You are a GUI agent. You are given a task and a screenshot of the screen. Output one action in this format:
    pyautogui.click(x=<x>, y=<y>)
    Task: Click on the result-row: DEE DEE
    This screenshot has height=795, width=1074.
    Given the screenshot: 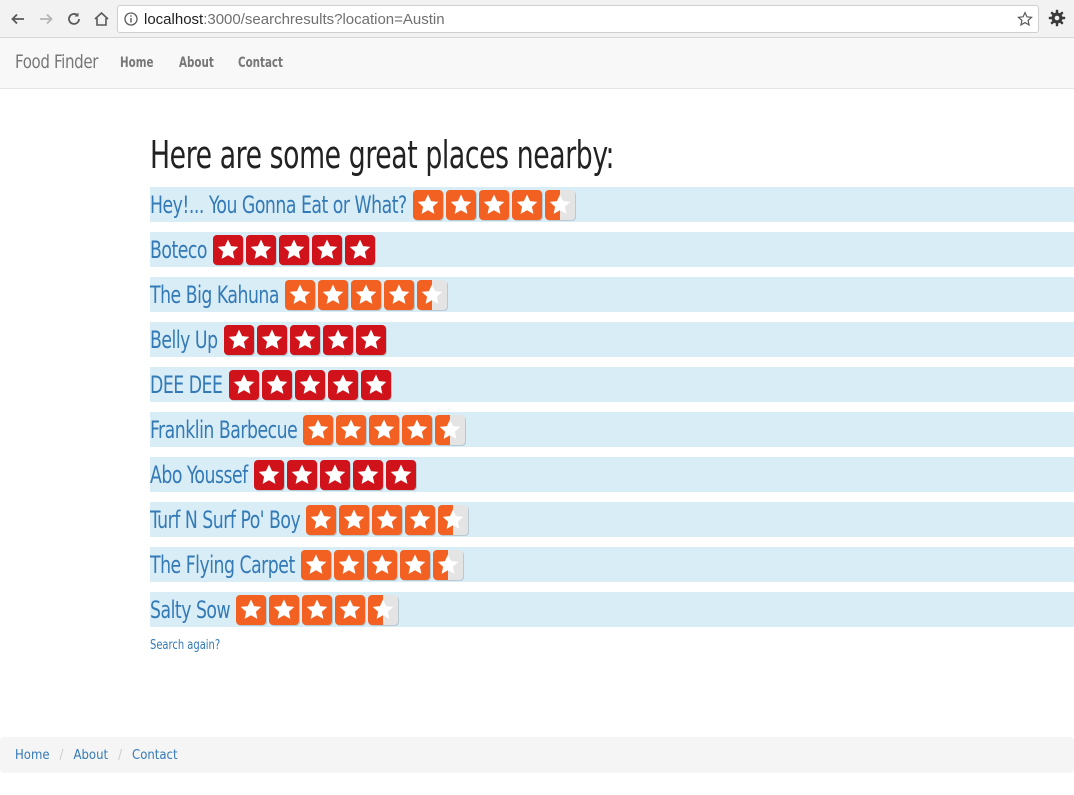 What is the action you would take?
    pyautogui.click(x=612, y=384)
    